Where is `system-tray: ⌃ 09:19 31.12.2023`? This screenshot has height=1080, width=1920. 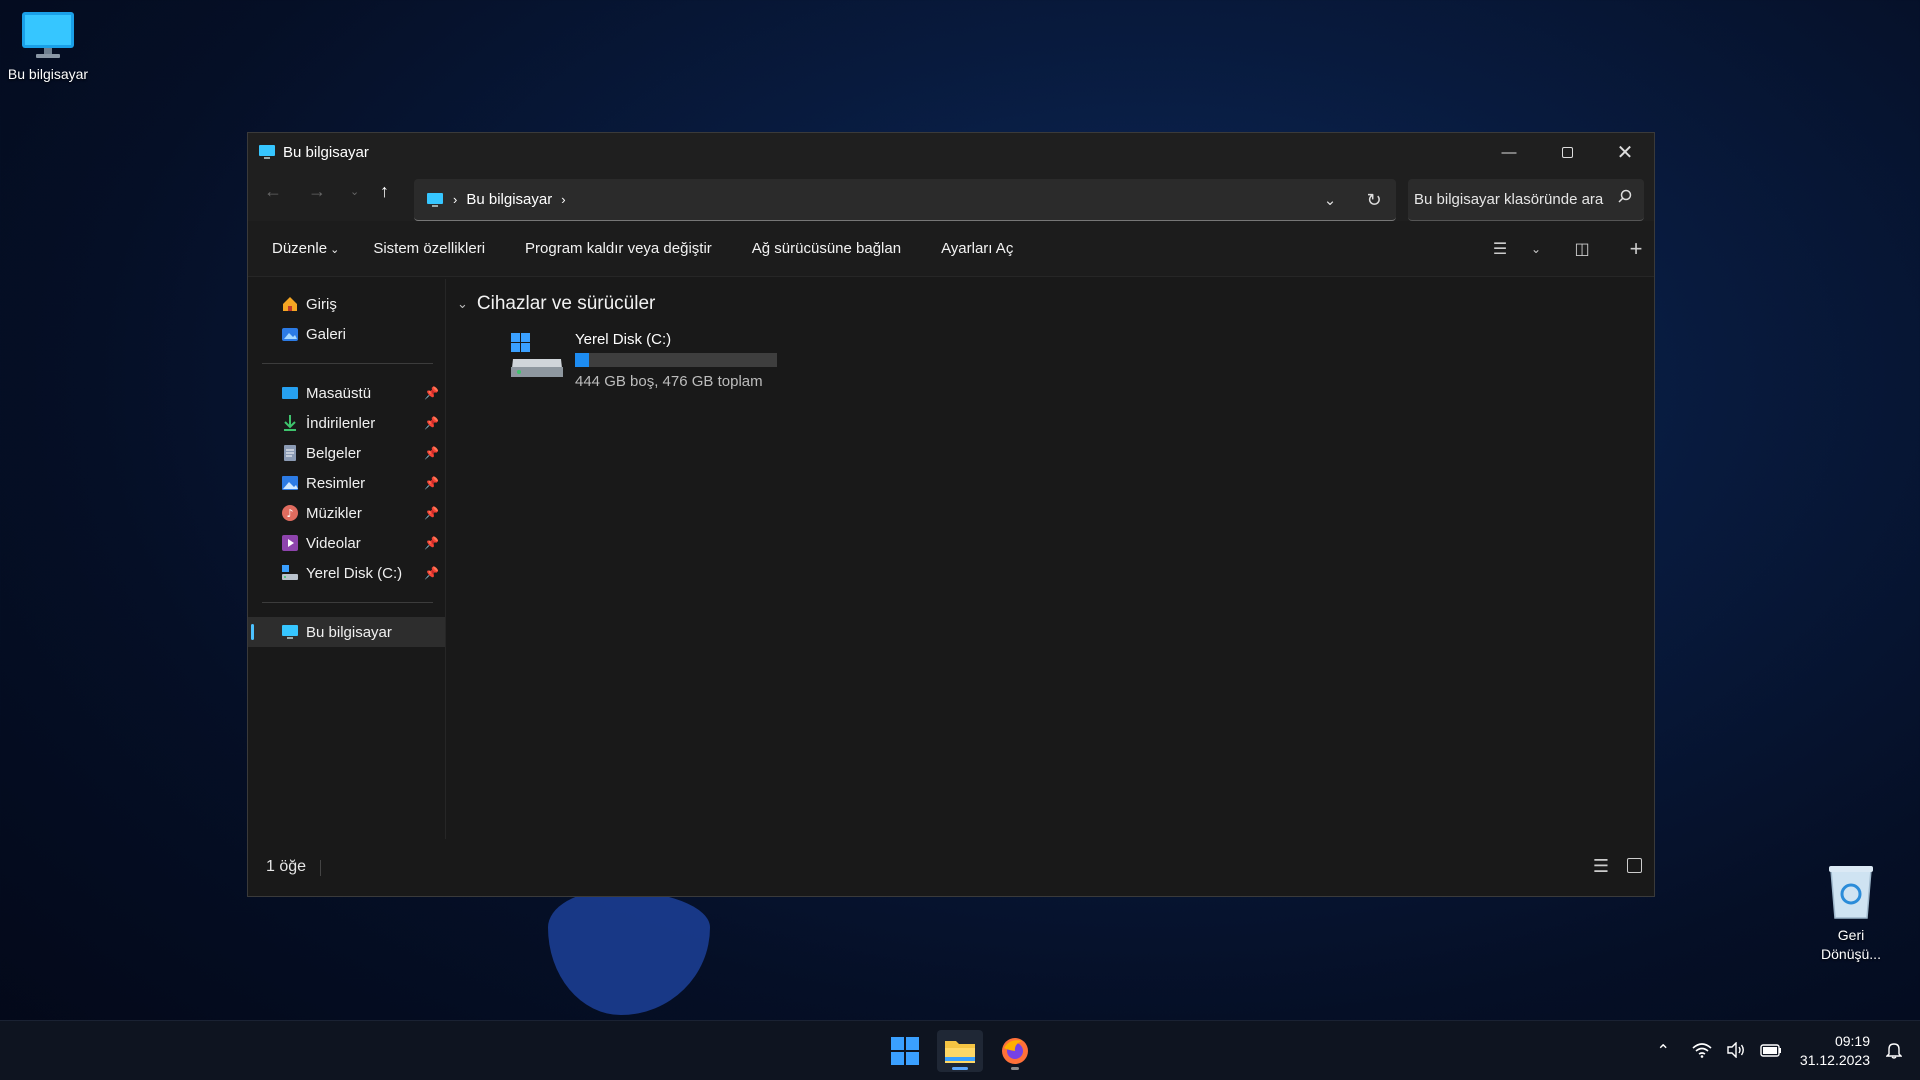 system-tray: ⌃ 09:19 31.12.2023 is located at coordinates (1781, 1050).